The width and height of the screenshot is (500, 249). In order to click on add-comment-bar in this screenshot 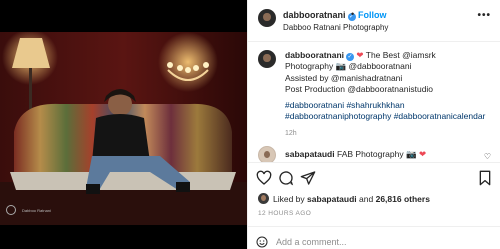, I will do `click(374, 237)`.